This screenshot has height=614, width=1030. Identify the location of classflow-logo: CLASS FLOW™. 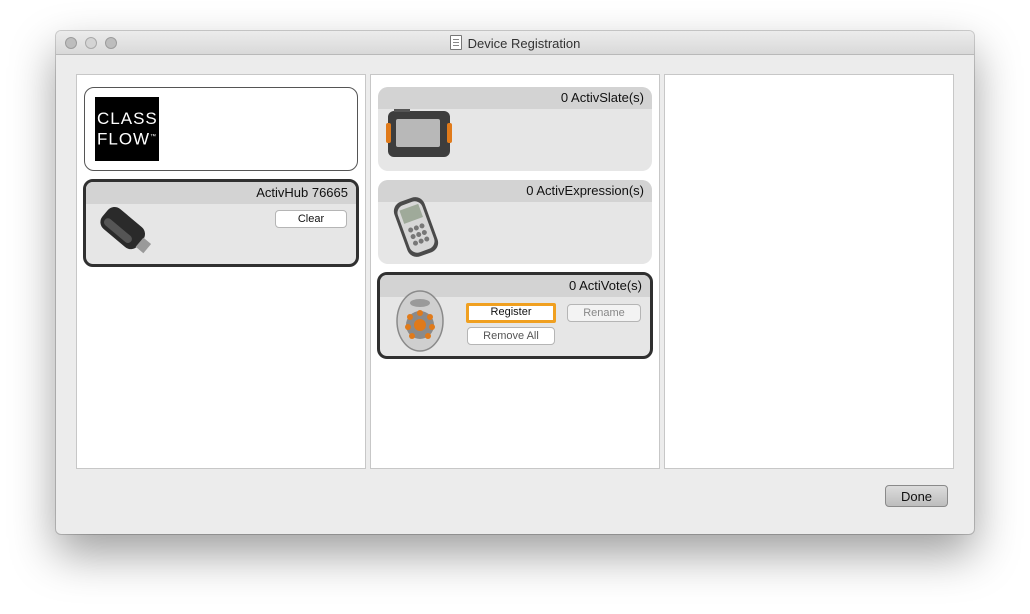
(127, 129).